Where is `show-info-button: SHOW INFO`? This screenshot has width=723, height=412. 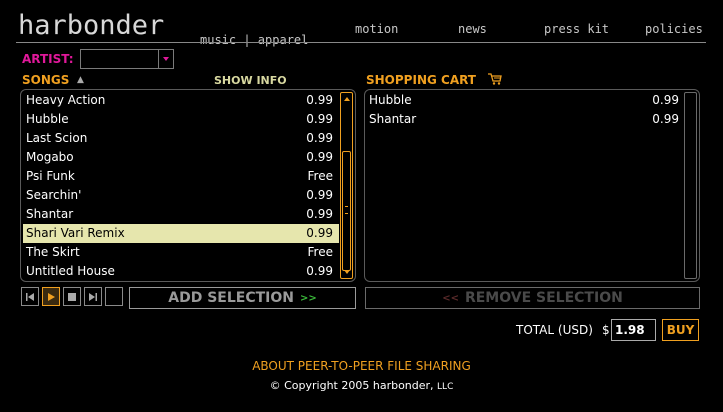 show-info-button: SHOW INFO is located at coordinates (250, 80).